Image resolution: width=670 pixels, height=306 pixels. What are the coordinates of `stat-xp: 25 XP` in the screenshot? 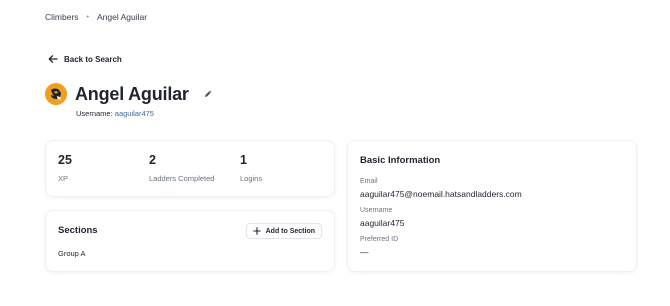 It's located at (65, 168).